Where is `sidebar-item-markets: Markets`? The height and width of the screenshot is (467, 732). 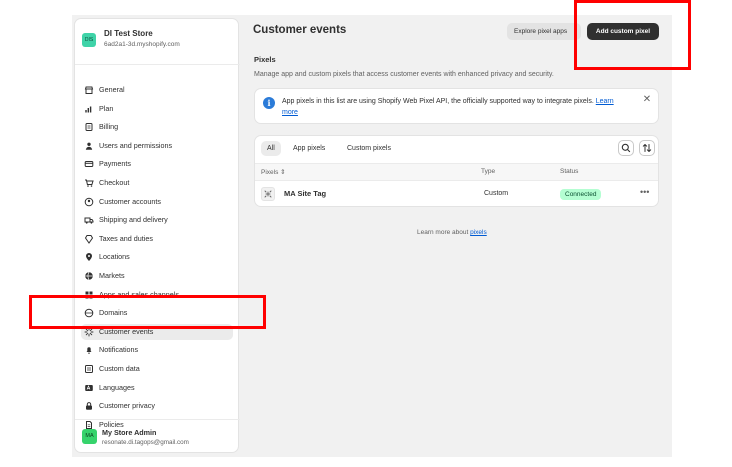
sidebar-item-markets: Markets is located at coordinates (157, 276).